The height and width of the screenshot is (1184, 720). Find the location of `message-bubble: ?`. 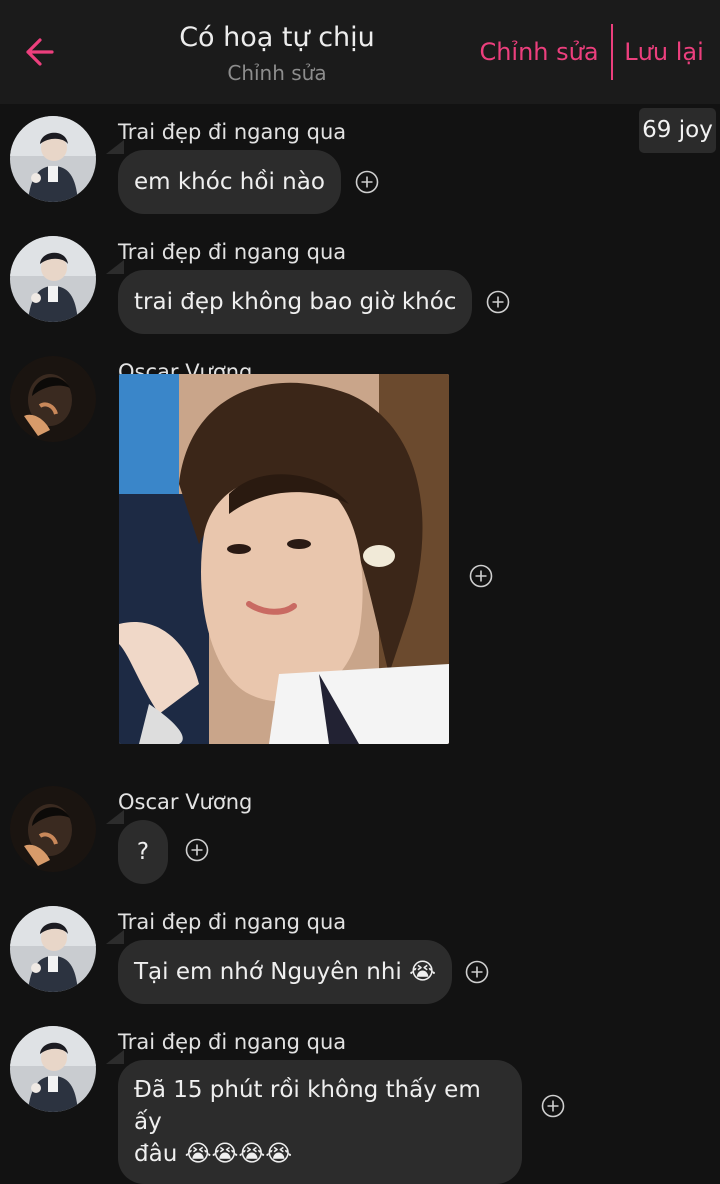

message-bubble: ? is located at coordinates (143, 852).